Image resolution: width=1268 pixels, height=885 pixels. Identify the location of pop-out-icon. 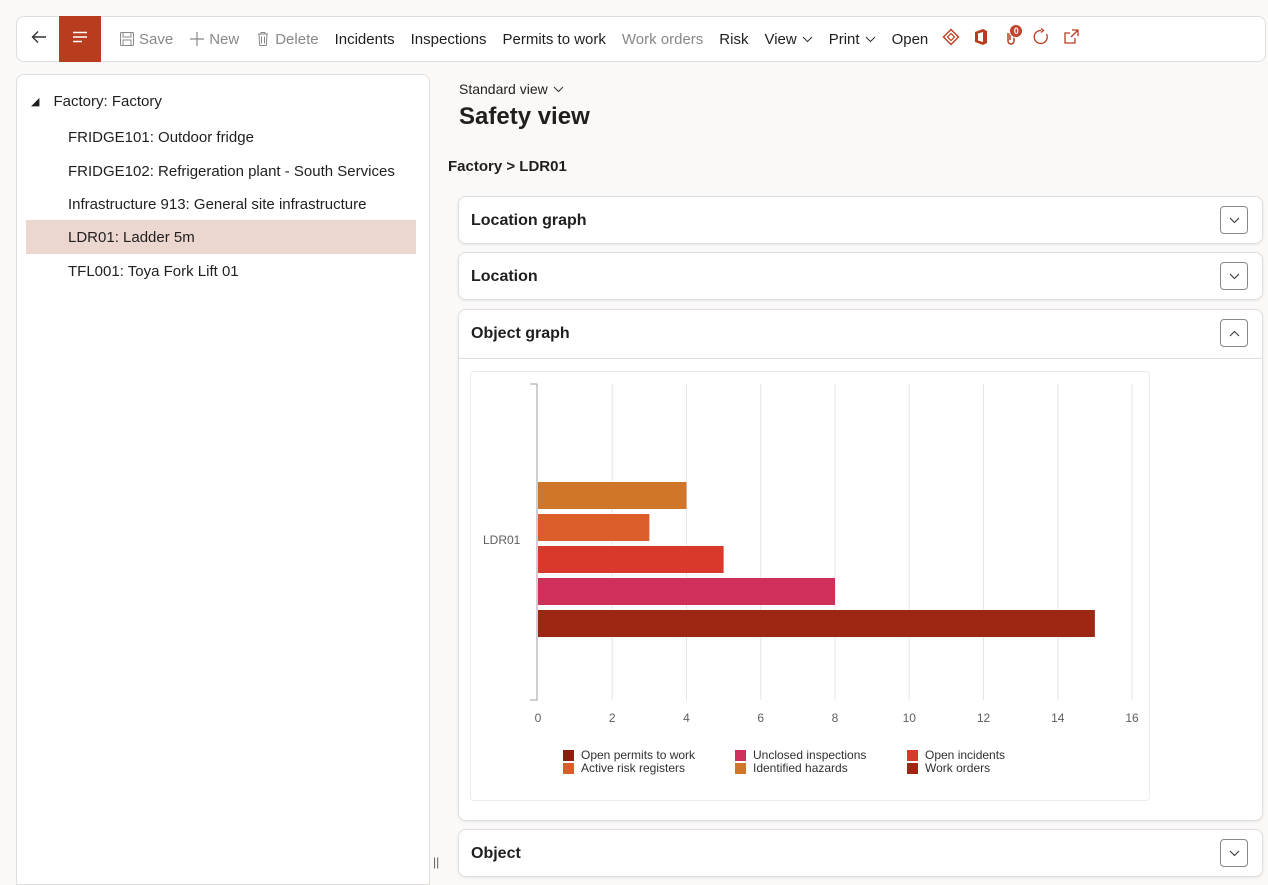
(1071, 39).